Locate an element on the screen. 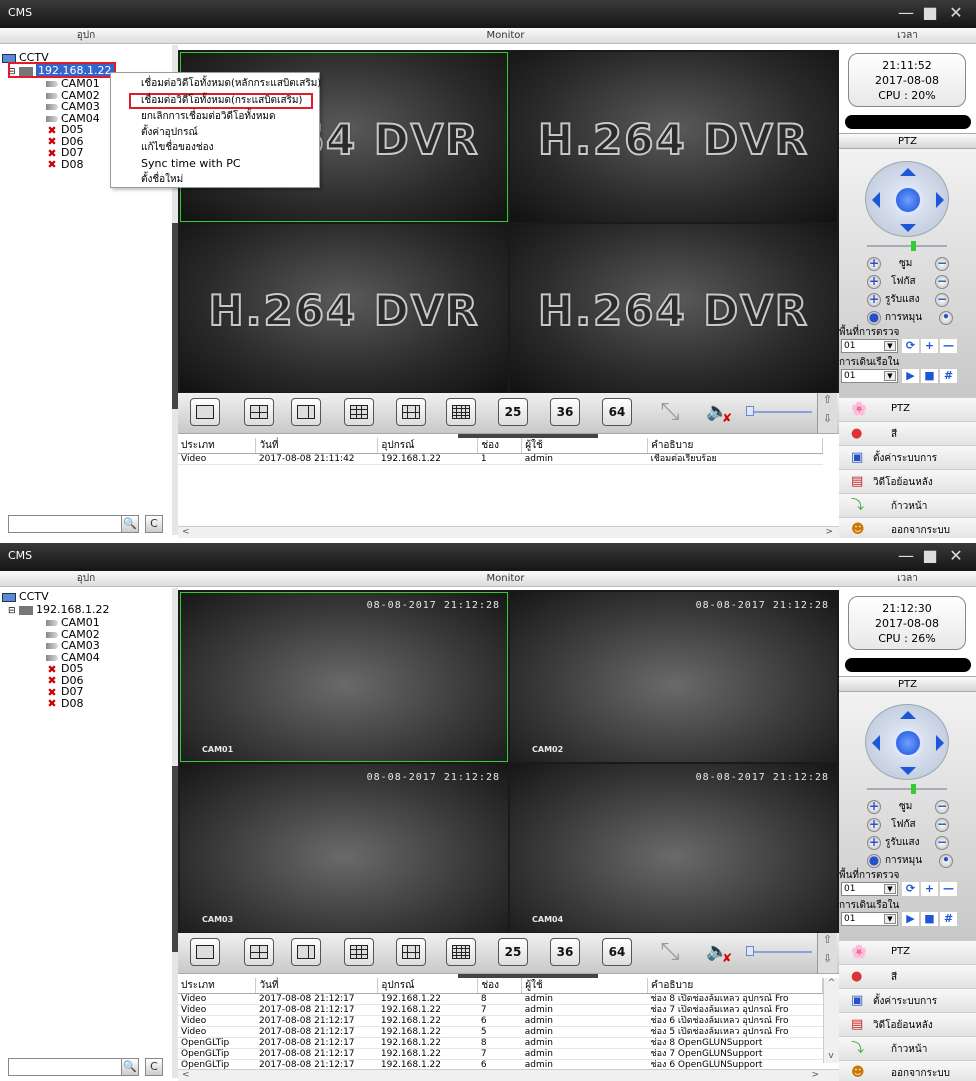 The width and height of the screenshot is (976, 1081). layout-6-button is located at coordinates (306, 412).